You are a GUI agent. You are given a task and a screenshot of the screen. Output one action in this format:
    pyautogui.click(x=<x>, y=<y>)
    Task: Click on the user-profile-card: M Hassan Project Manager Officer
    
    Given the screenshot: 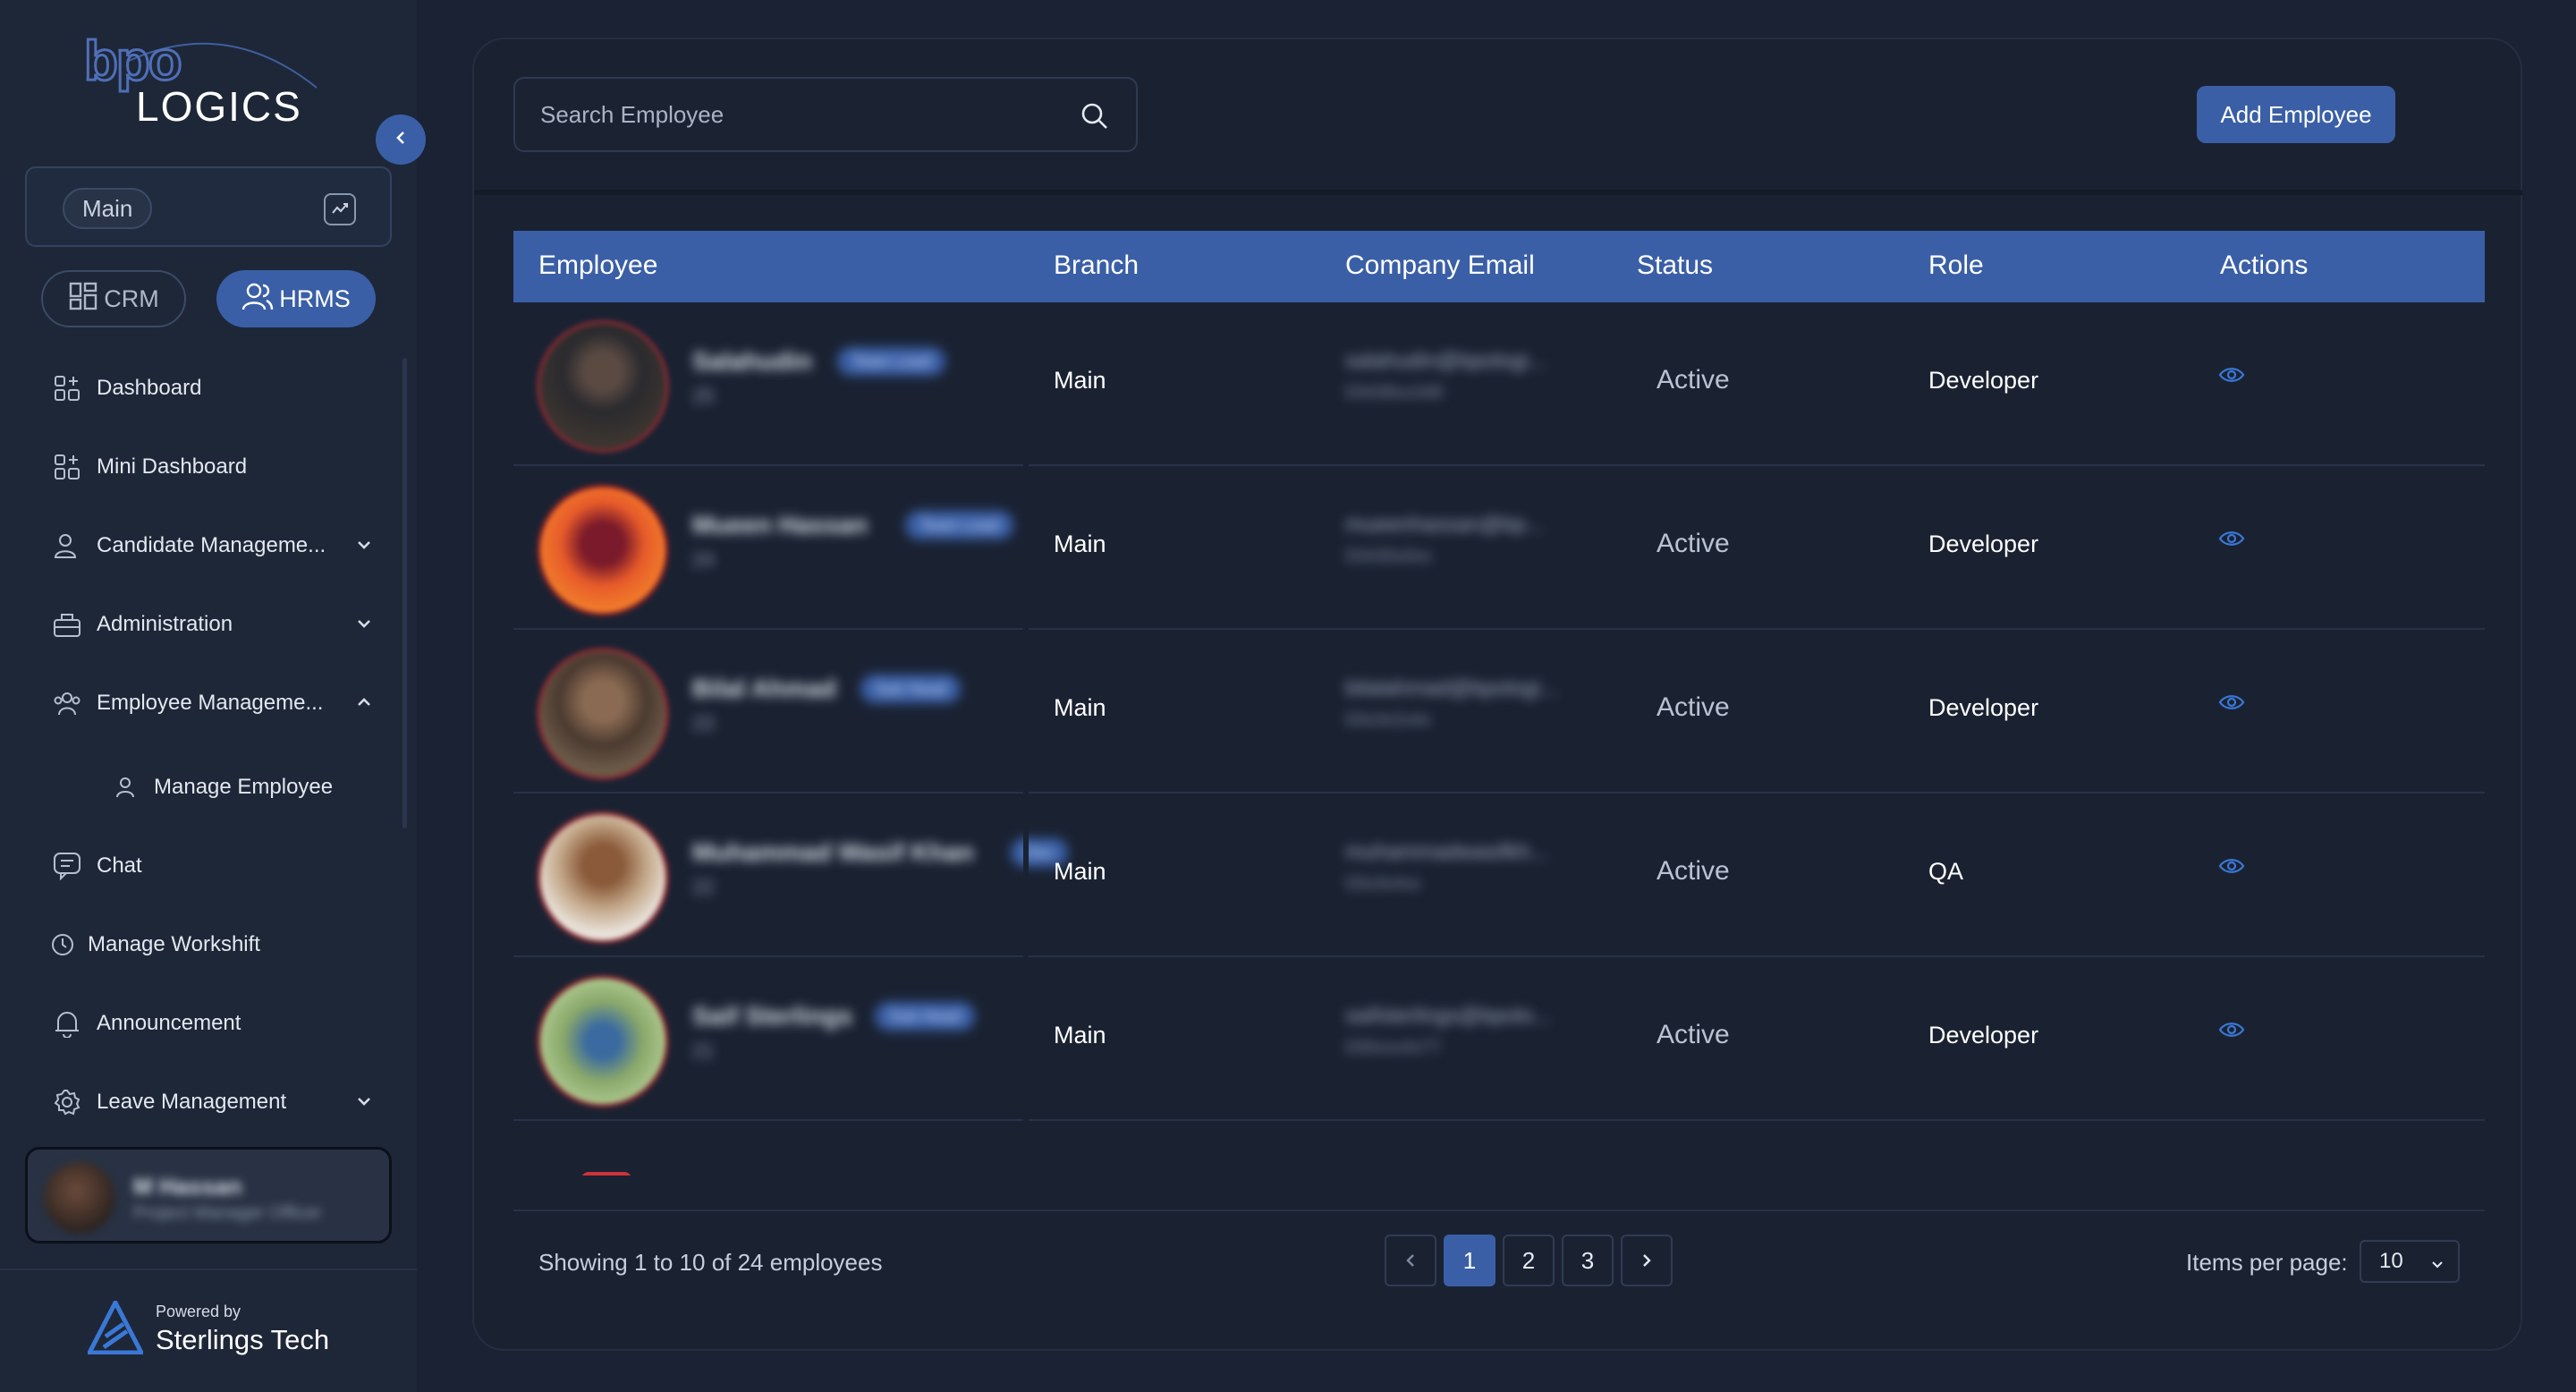 What is the action you would take?
    pyautogui.click(x=208, y=1195)
    